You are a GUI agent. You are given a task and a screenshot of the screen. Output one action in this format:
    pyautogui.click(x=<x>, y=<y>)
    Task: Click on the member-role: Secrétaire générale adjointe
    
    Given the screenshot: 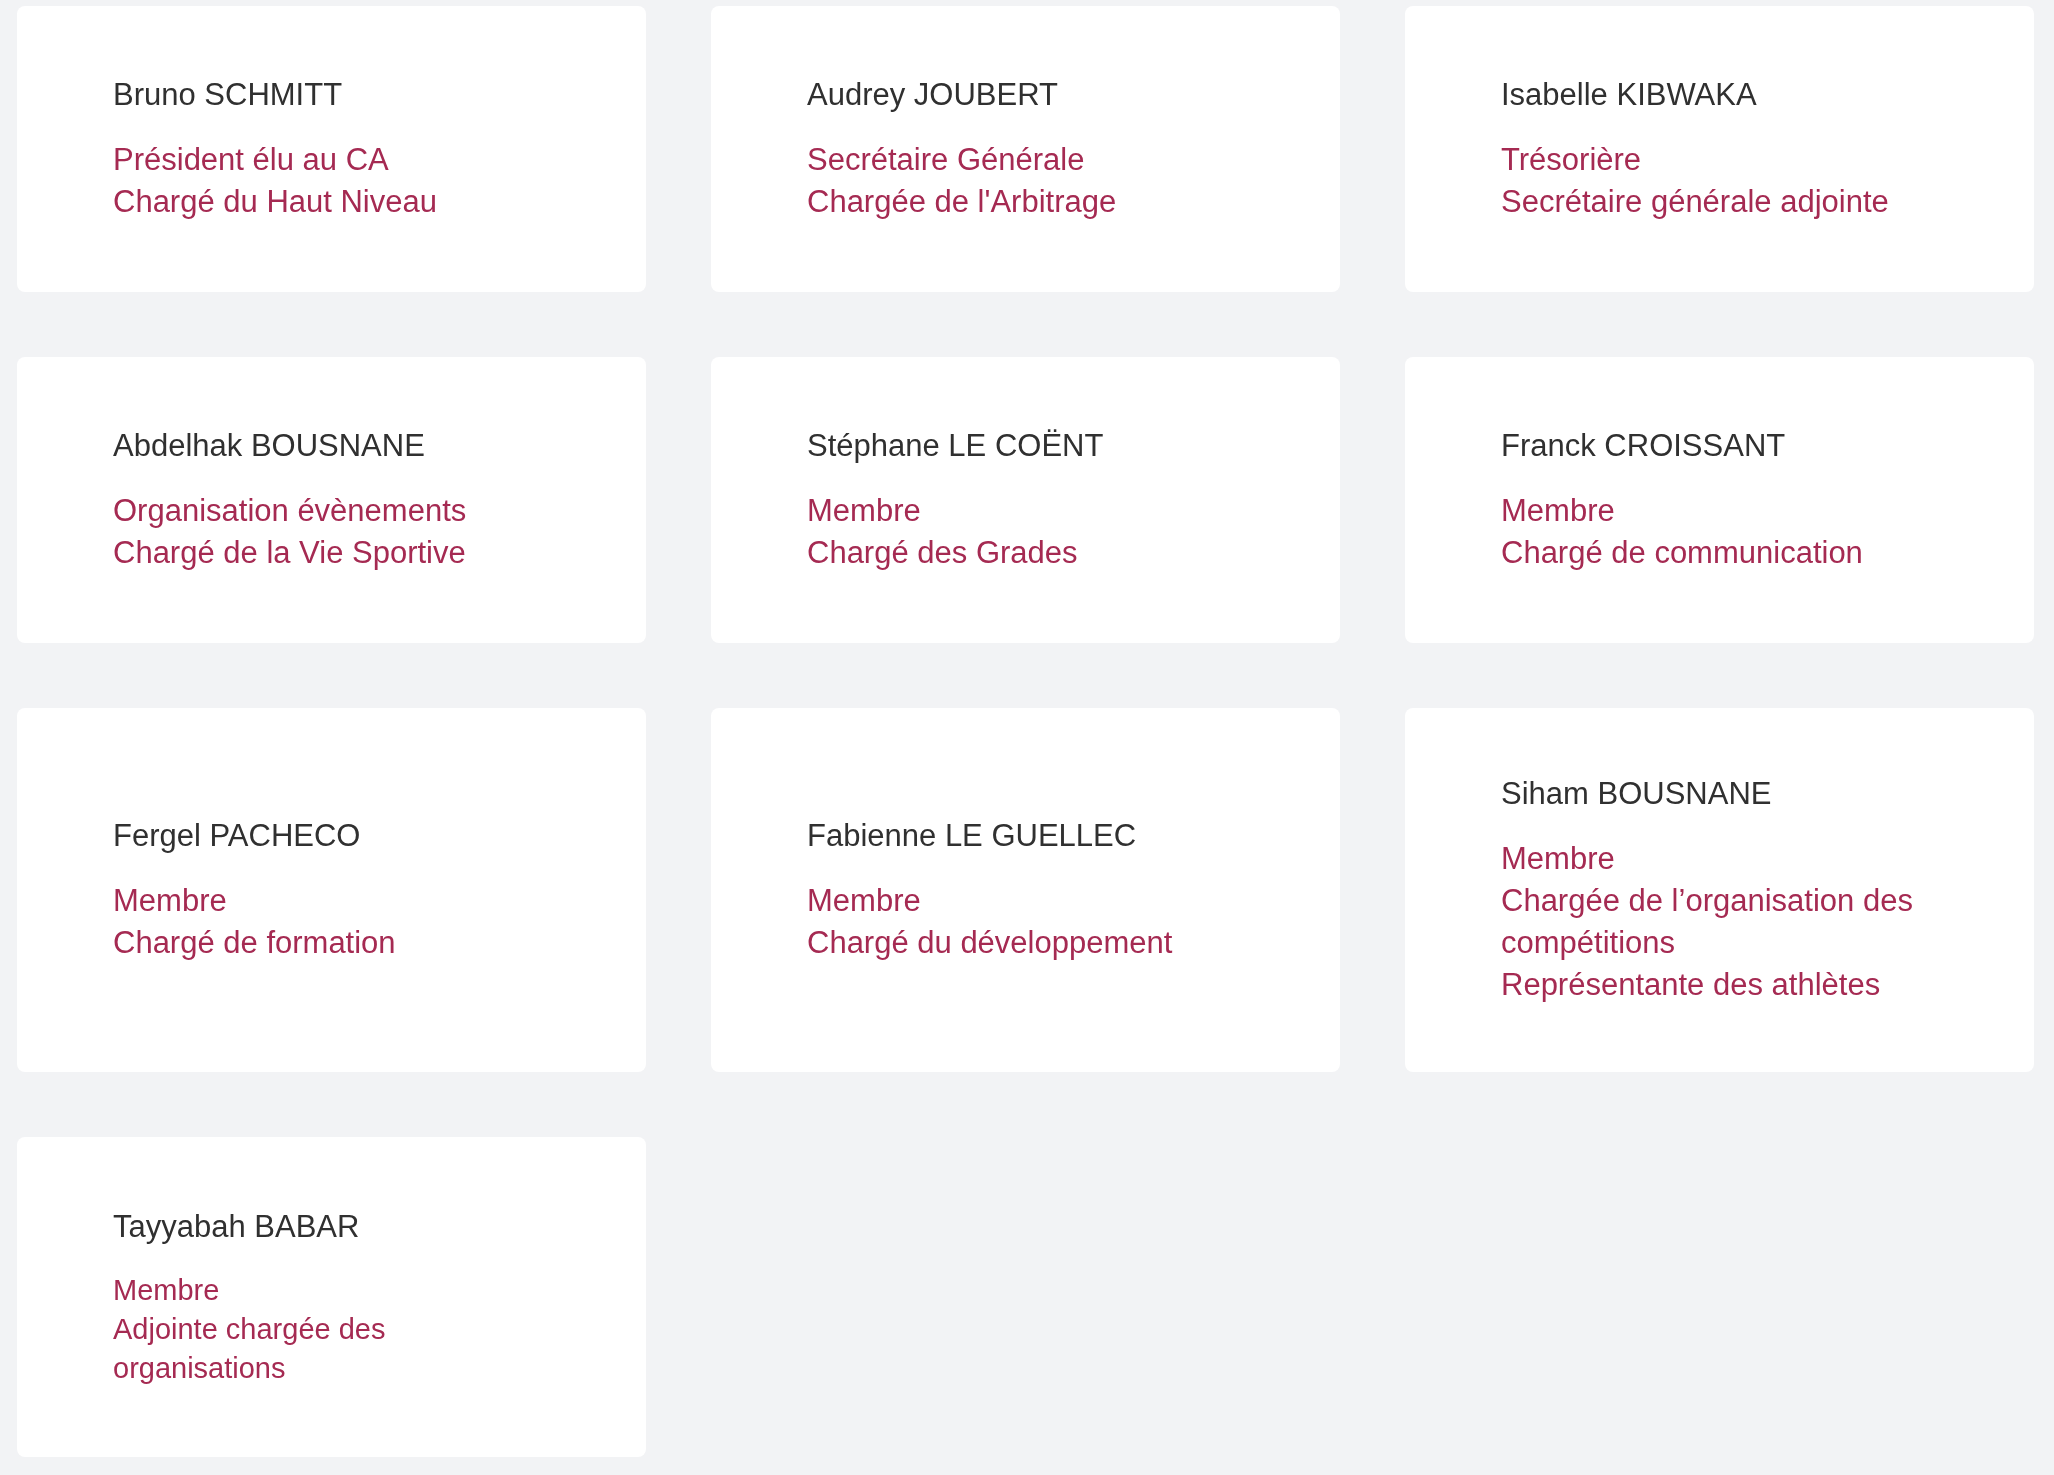 What is the action you would take?
    pyautogui.click(x=1695, y=202)
    